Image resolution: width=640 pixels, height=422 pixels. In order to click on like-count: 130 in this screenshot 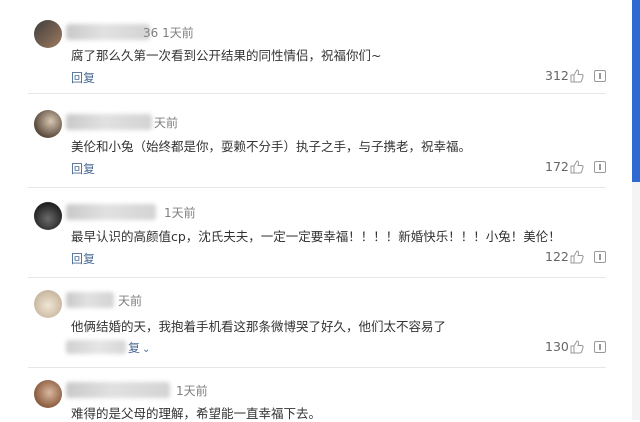, I will do `click(557, 346)`.